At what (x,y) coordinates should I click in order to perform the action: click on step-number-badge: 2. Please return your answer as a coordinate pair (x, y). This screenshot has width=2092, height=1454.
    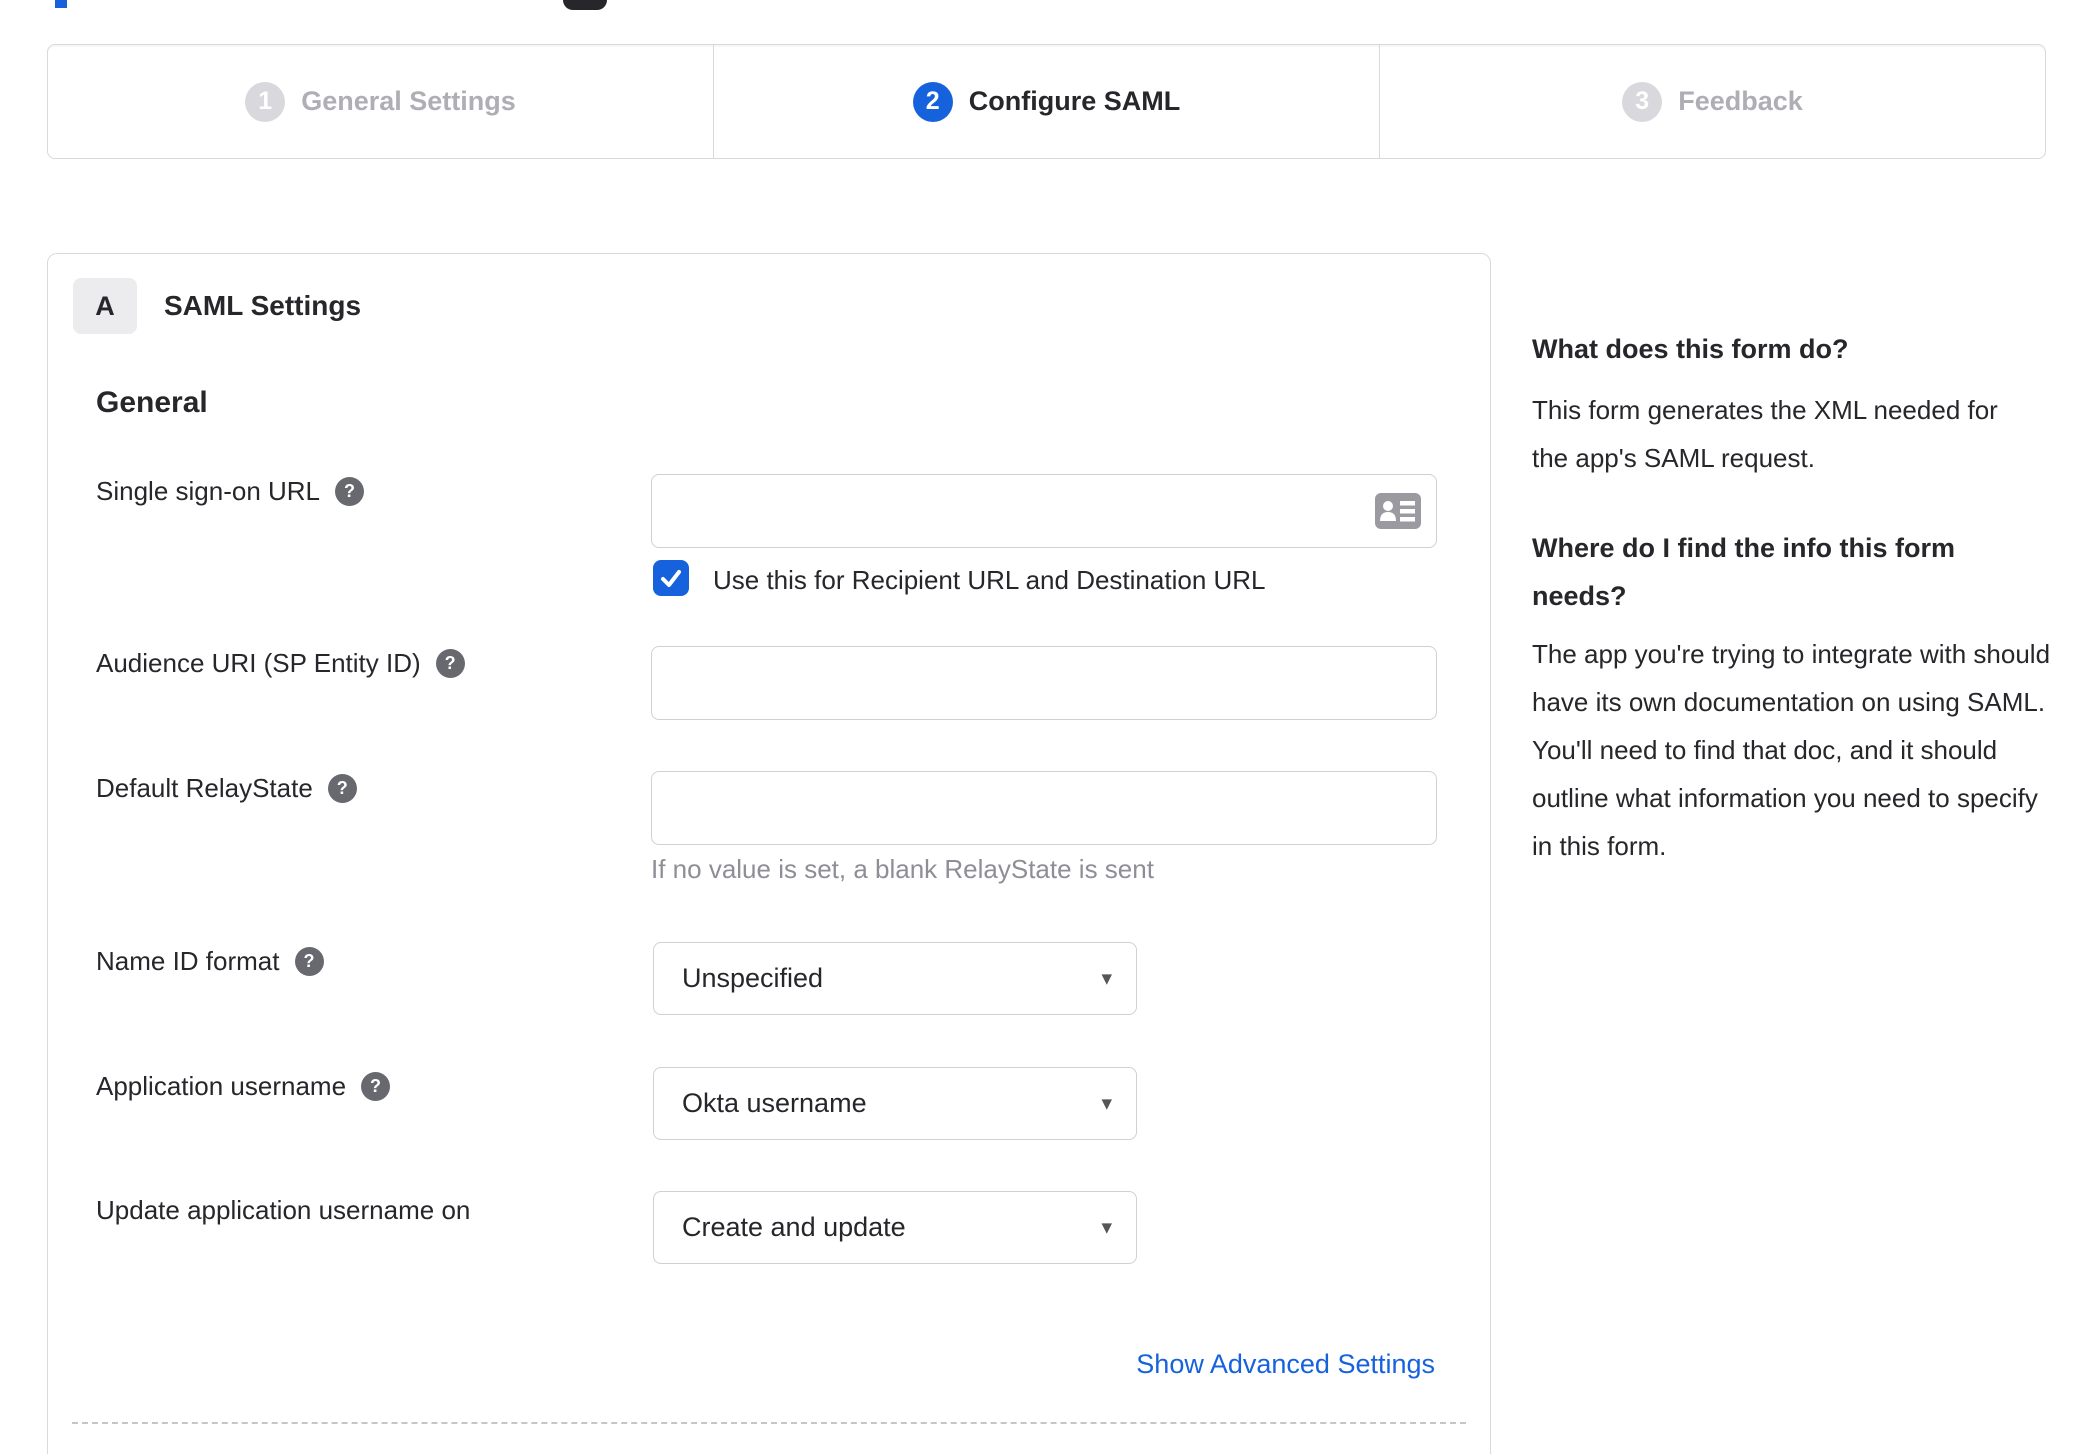
    Looking at the image, I should click on (932, 101).